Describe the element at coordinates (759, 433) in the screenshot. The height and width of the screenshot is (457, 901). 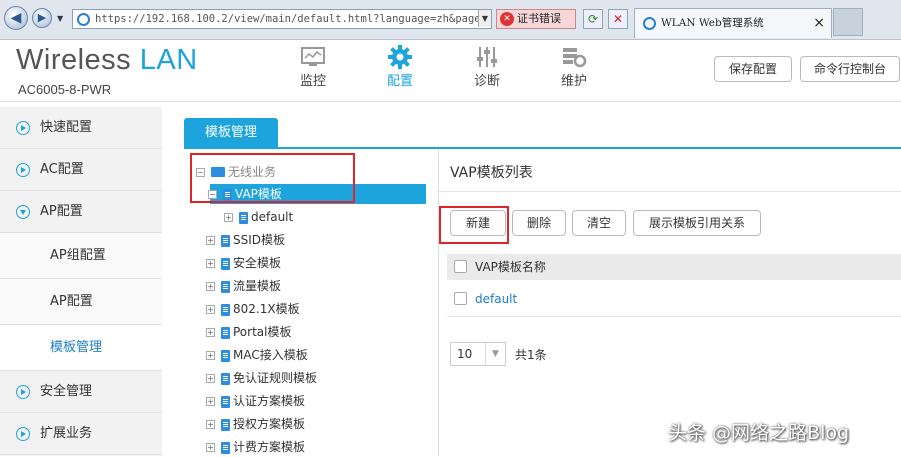
I see `watermark: 头条 @网络之路Blog` at that location.